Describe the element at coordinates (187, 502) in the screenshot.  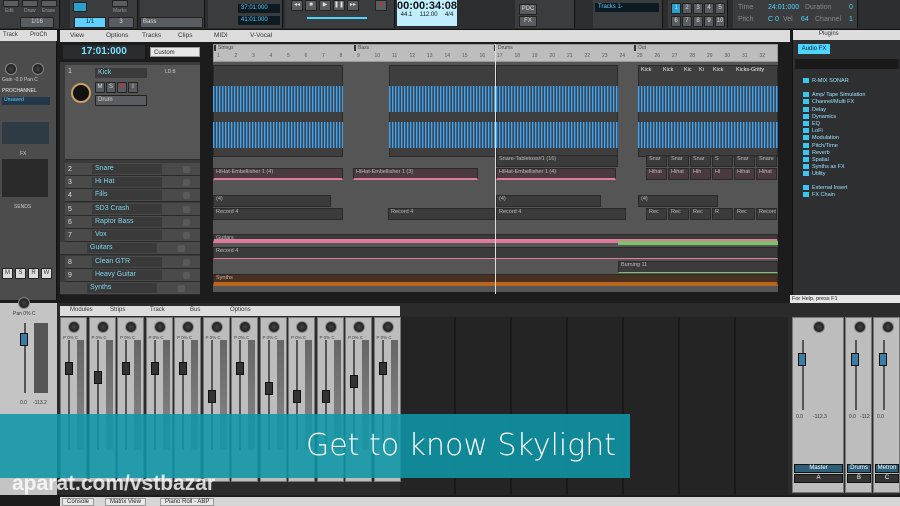
I see `tab-piano-roll-abp: Piano Roll - ABP` at that location.